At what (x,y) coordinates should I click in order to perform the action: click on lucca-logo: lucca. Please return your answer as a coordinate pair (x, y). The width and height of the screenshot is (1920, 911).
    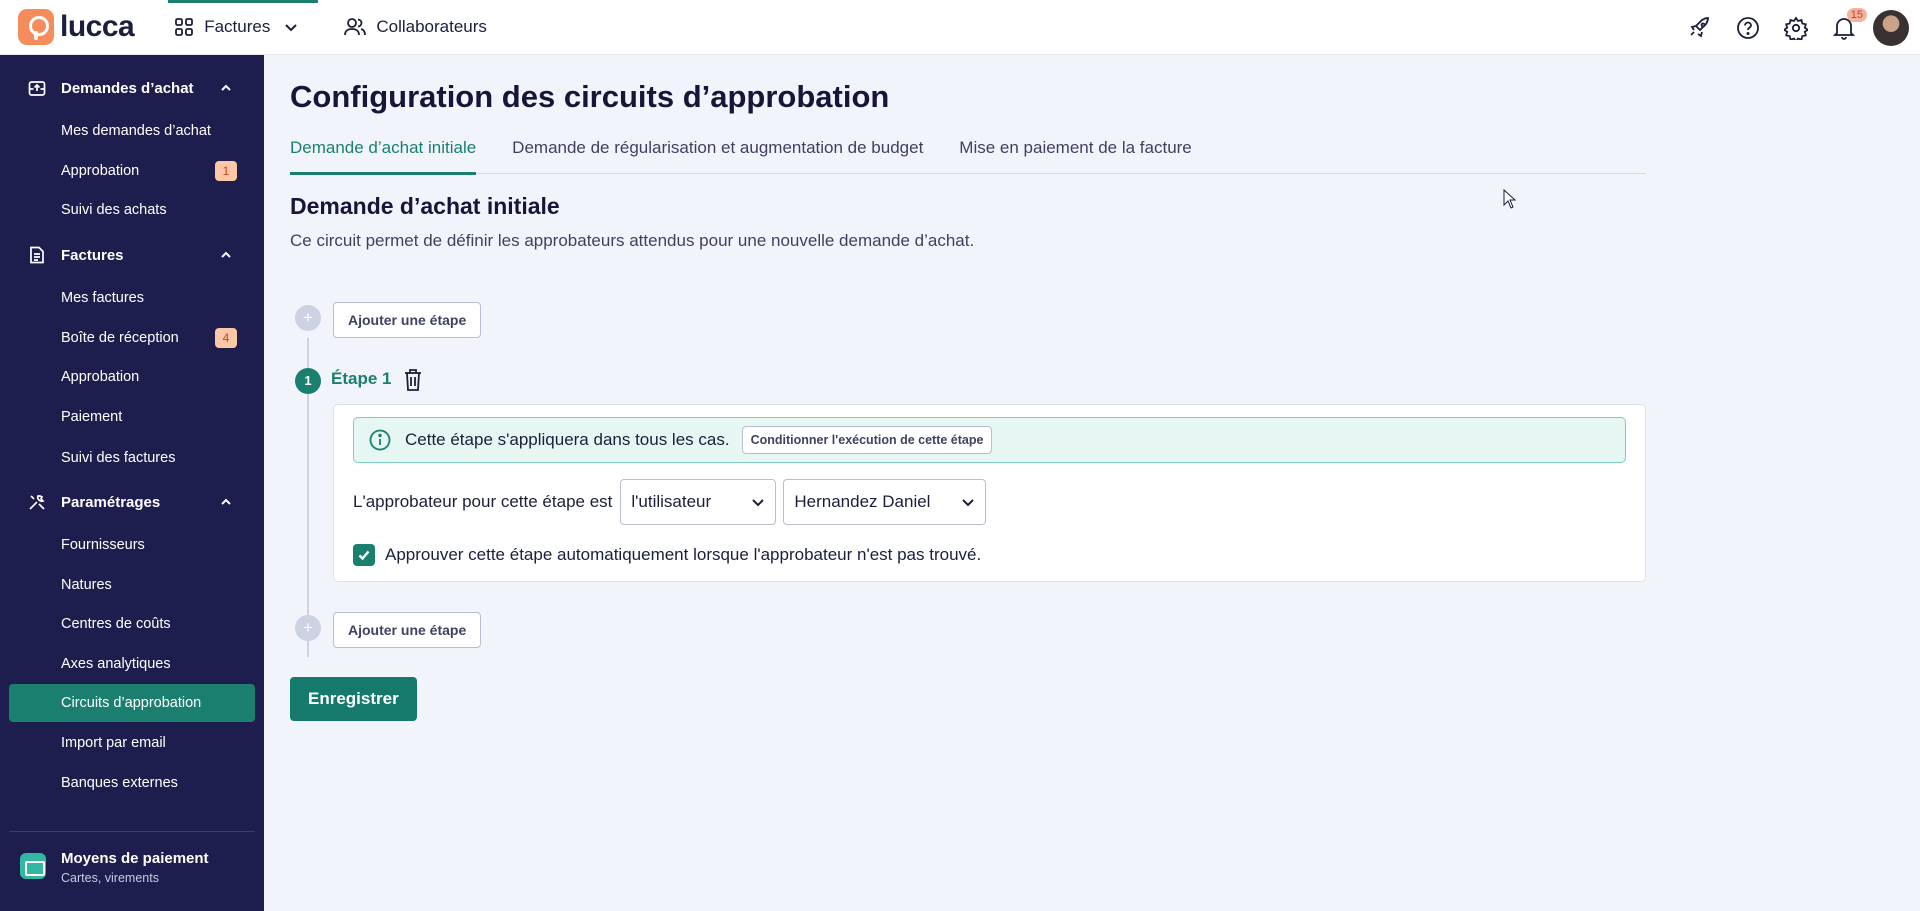
    Looking at the image, I should click on (76, 27).